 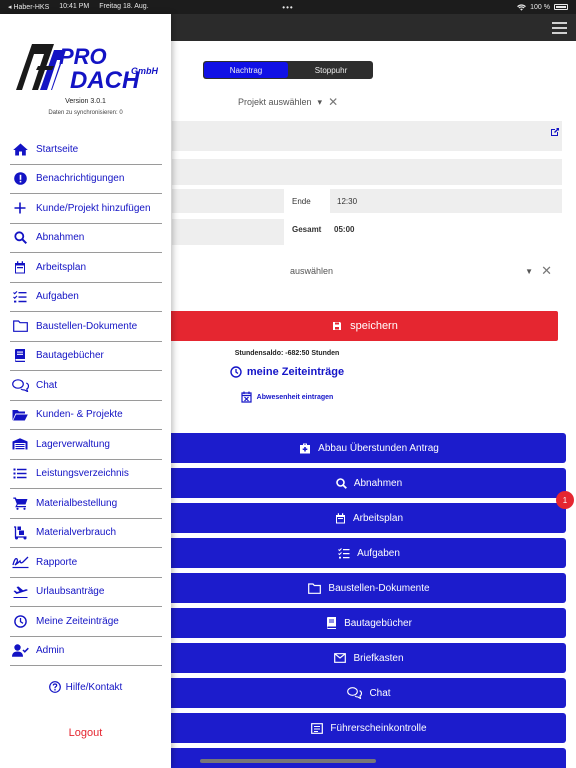 I want to click on baustellen-dokumente-label: Baustellen-Dokumente, so click(x=379, y=588).